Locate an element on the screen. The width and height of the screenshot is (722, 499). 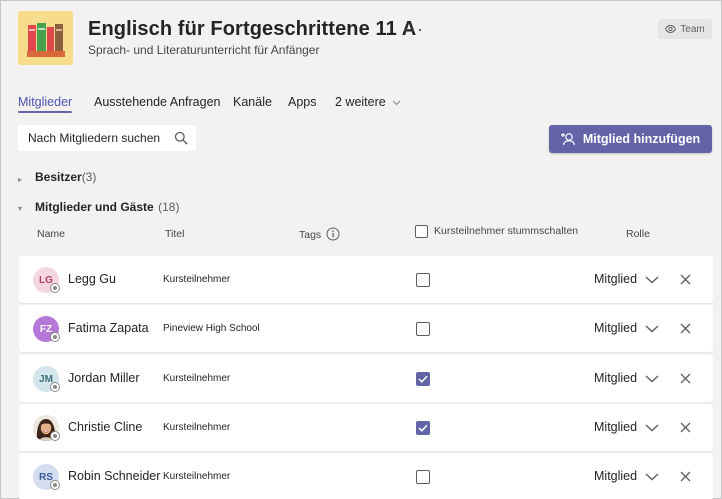
tab-kanaele: Kanäle is located at coordinates (252, 102).